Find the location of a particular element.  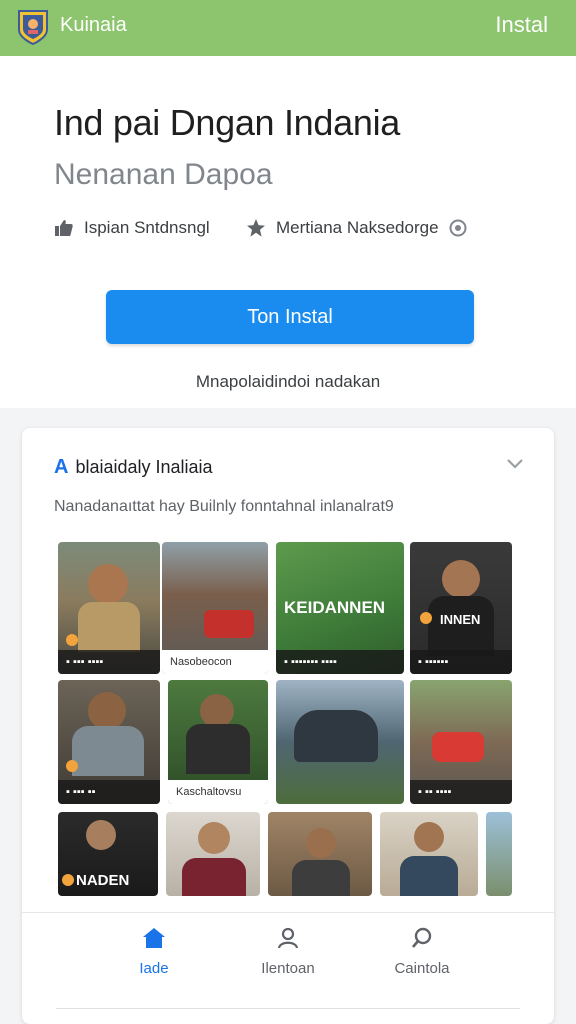

card-title-prefix: A is located at coordinates (61, 467).